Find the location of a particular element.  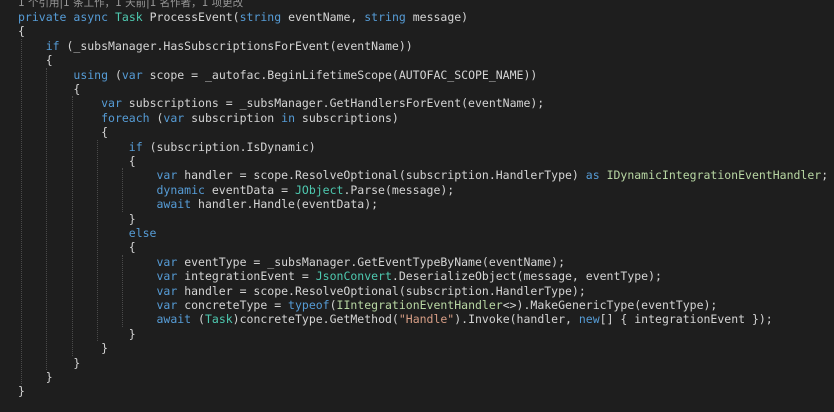

code-text: ; is located at coordinates (825, 175).